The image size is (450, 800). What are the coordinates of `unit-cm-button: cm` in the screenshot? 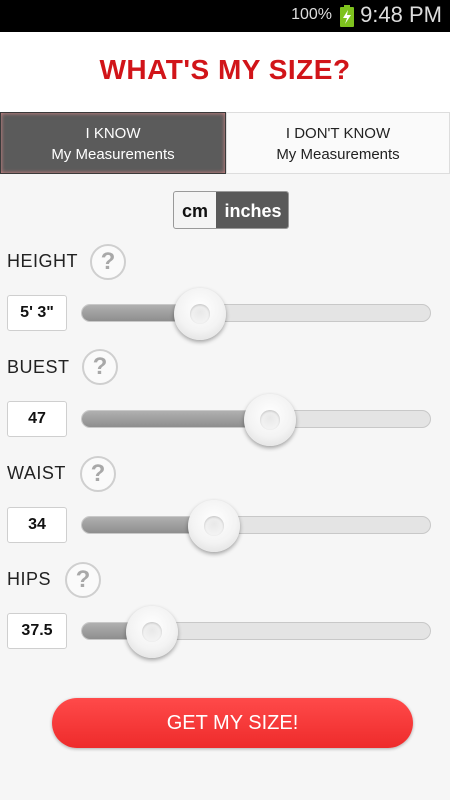 It's located at (195, 210).